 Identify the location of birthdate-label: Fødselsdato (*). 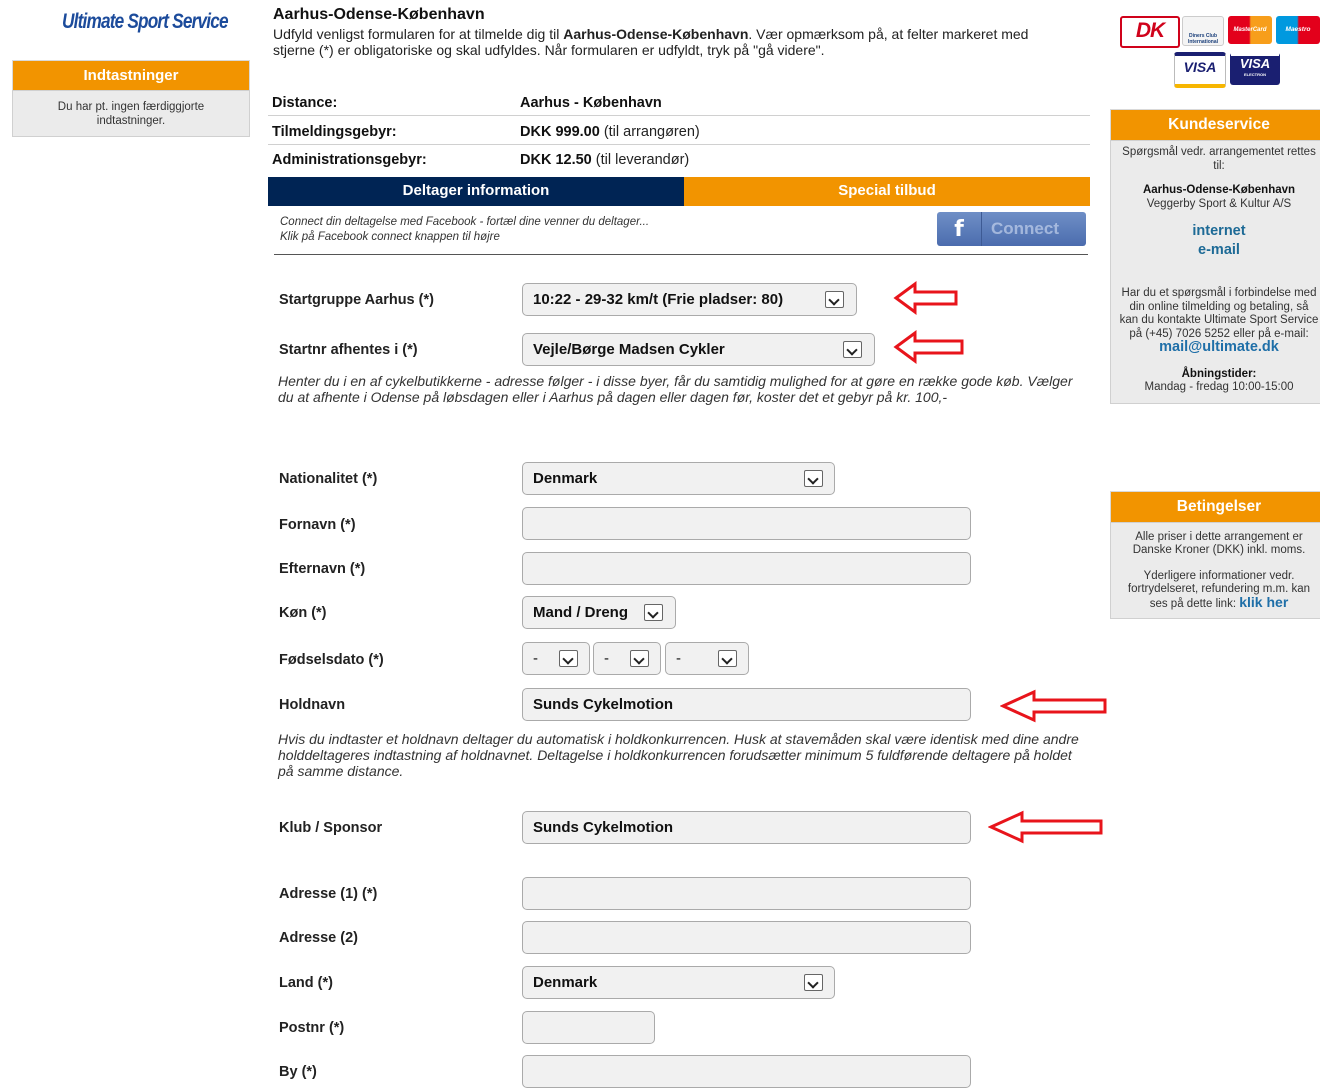
(331, 660).